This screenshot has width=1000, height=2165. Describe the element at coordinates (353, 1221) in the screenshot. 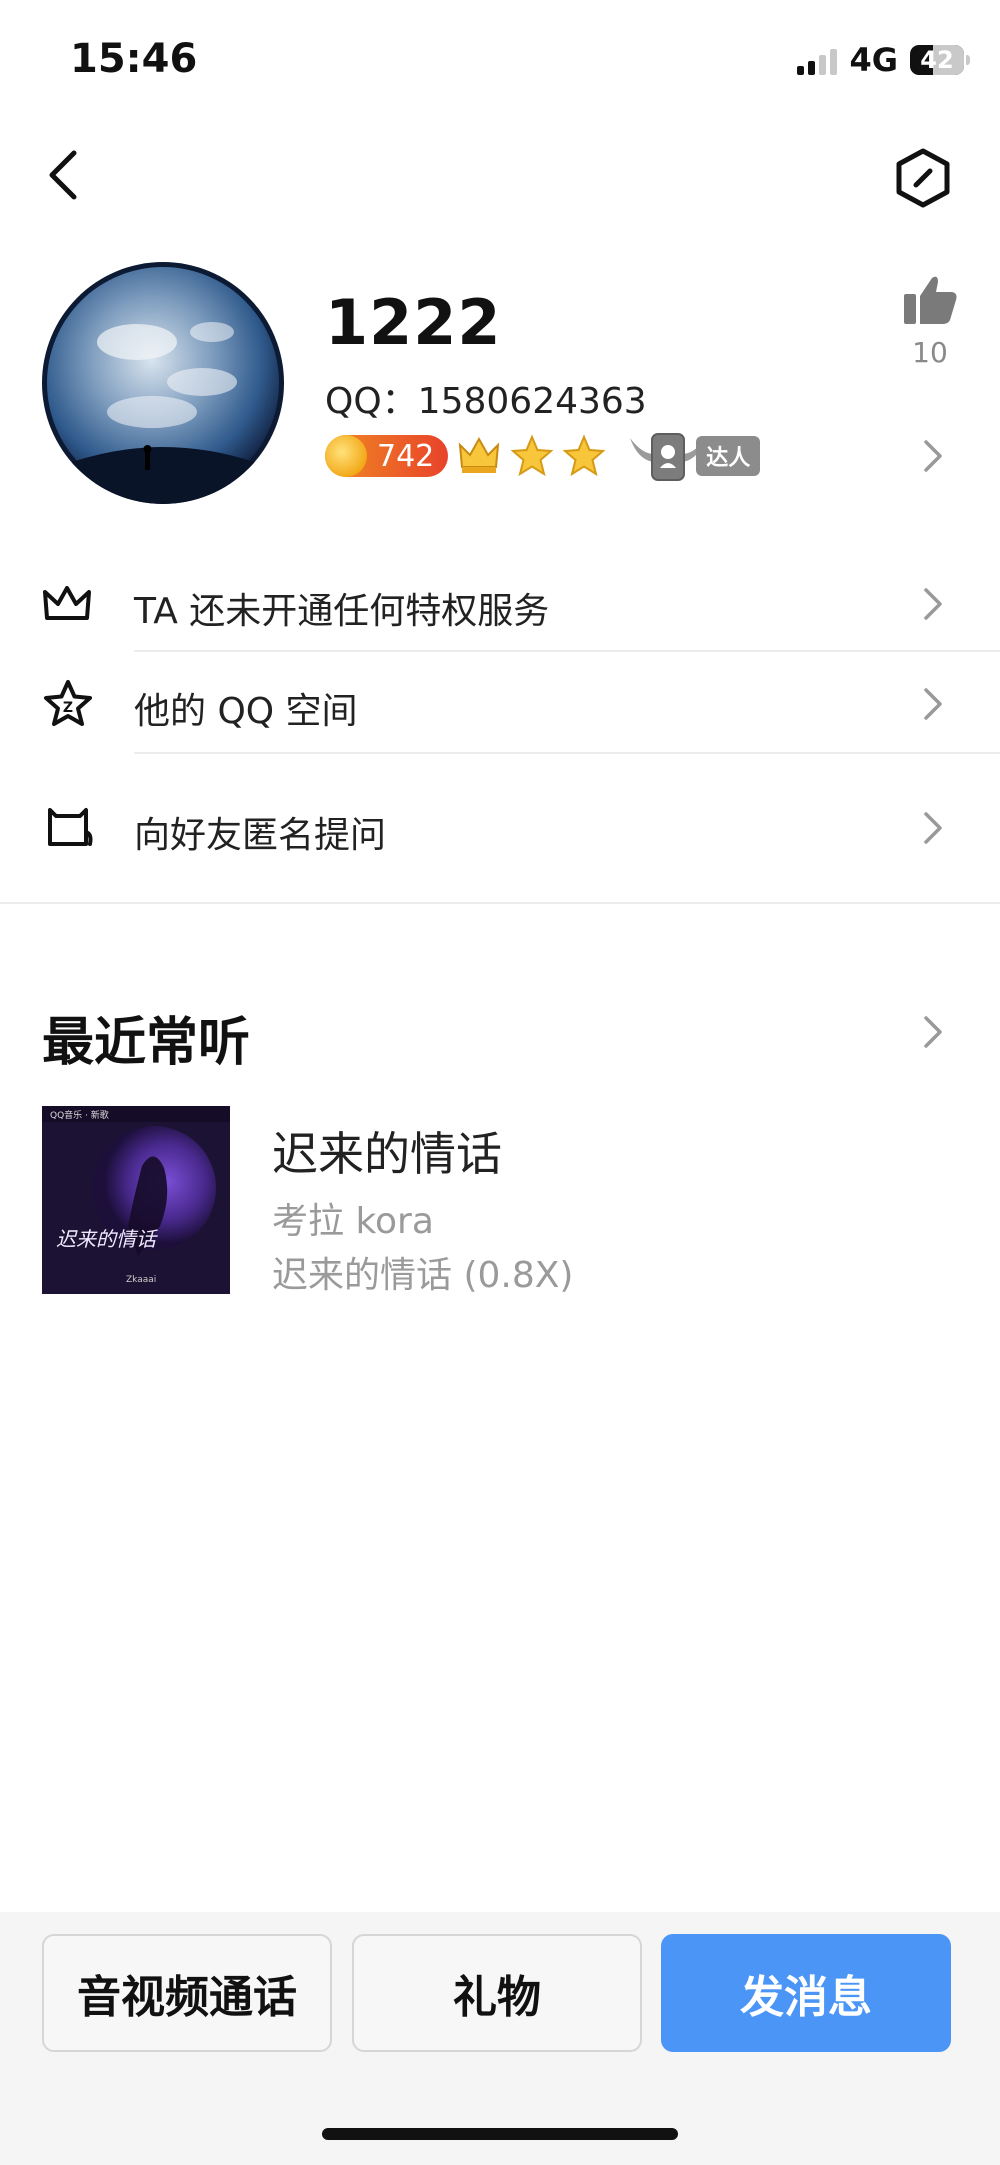

I see `song-artist: 考拉 kora` at that location.